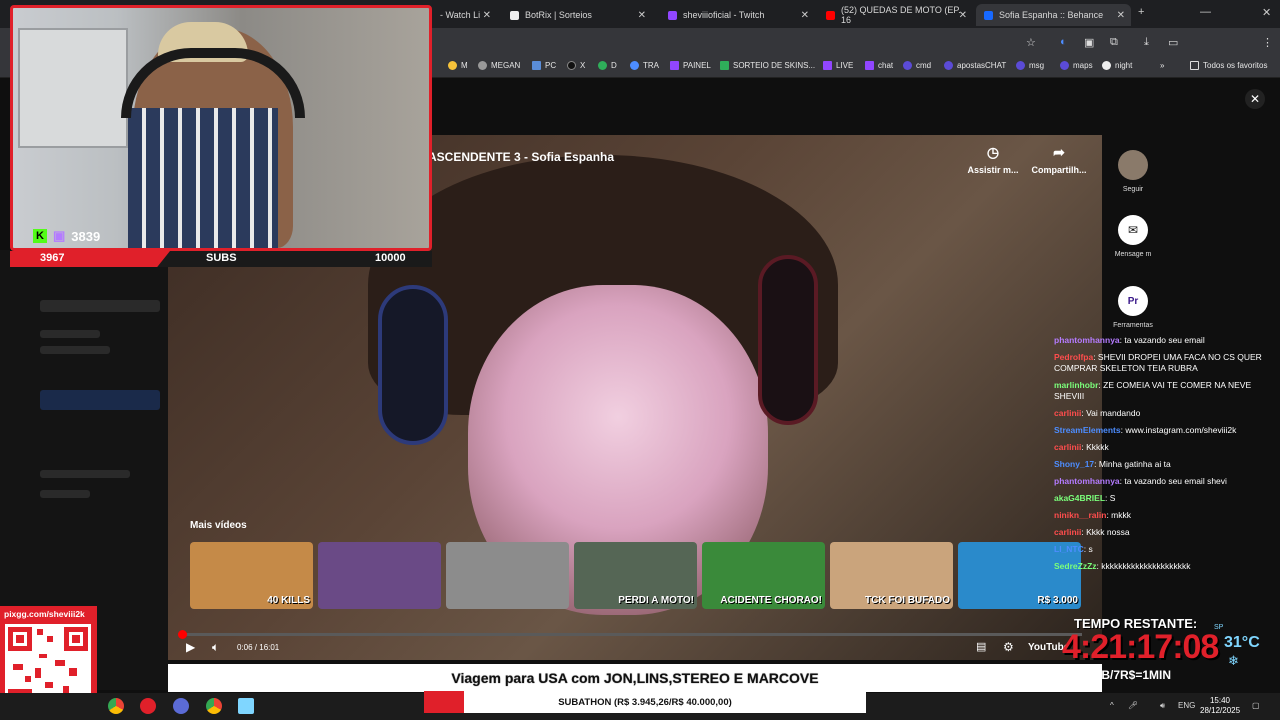  I want to click on tools-button: Pr Ferramentas, so click(1133, 307).